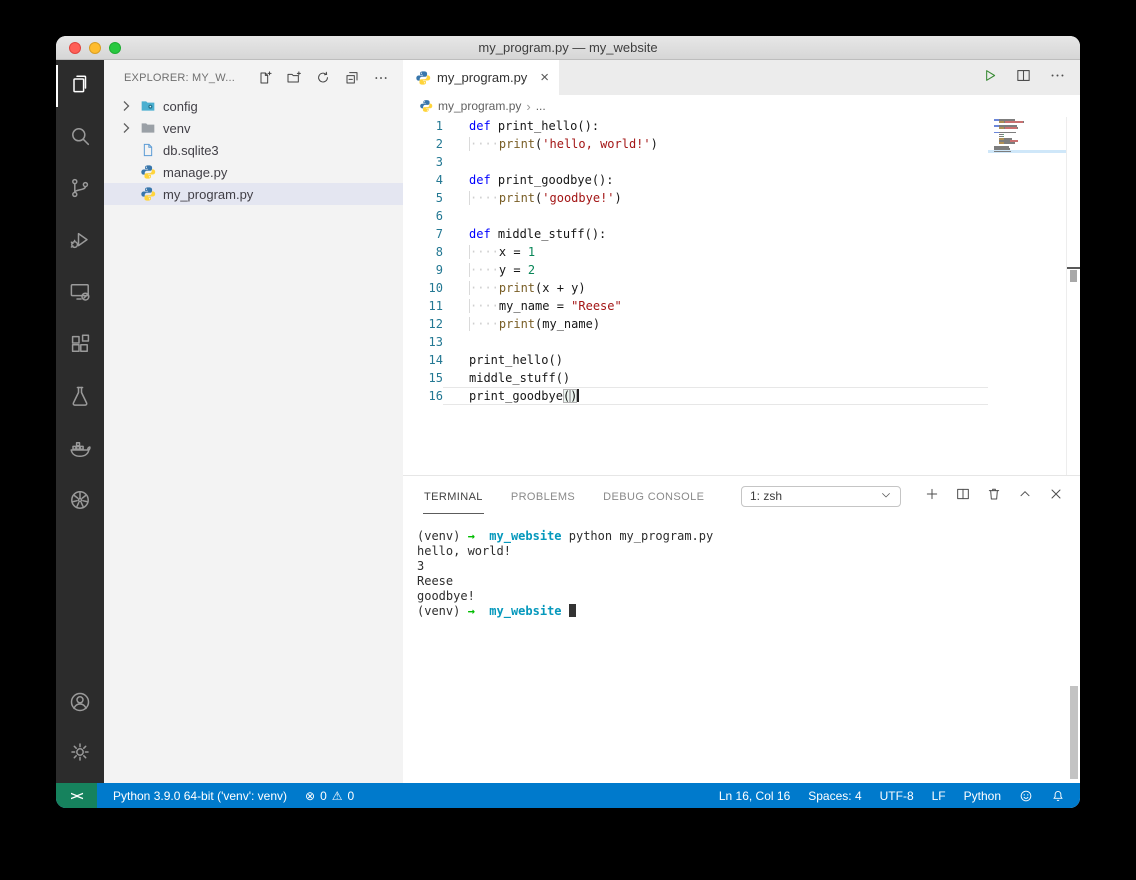 The width and height of the screenshot is (1136, 880). Describe the element at coordinates (963, 496) in the screenshot. I see `split-terminal-button` at that location.